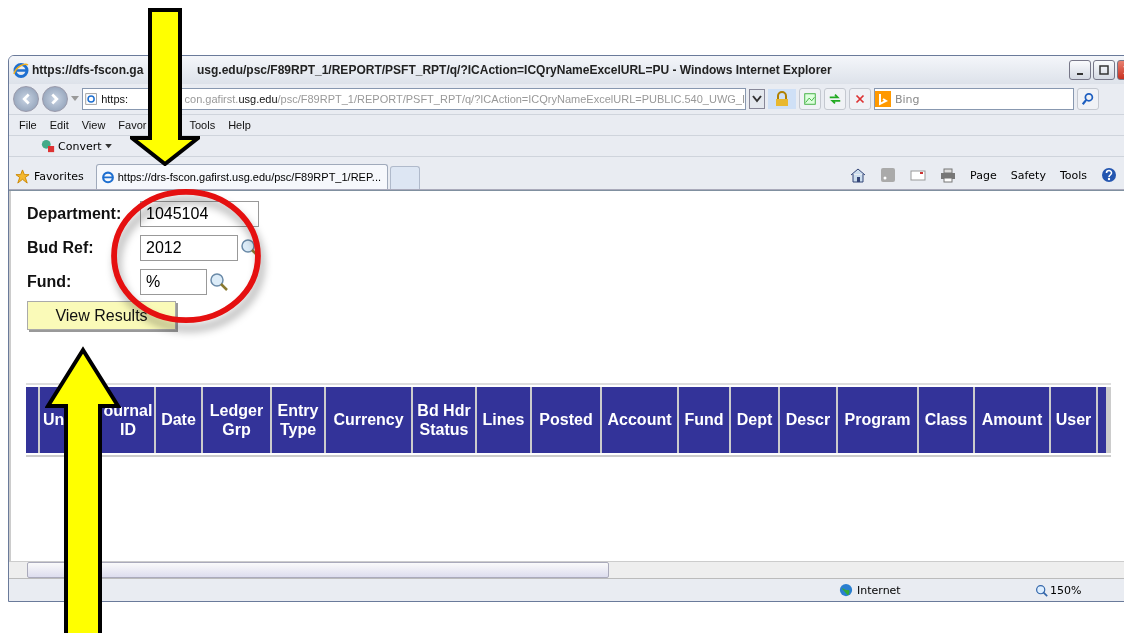 The image size is (1124, 633). What do you see at coordinates (76, 146) in the screenshot?
I see `convert-button: Convert` at bounding box center [76, 146].